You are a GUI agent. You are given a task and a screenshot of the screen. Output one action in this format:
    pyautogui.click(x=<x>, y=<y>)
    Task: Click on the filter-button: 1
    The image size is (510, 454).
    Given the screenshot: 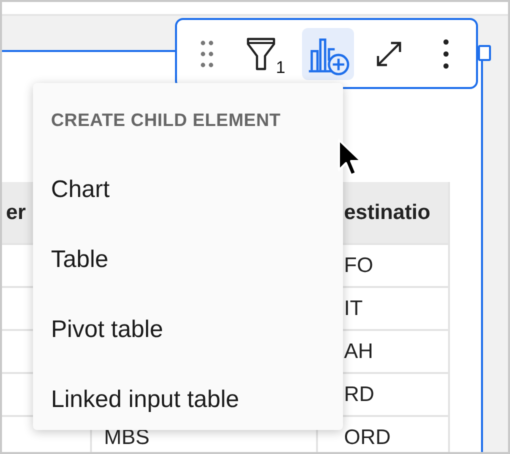 What is the action you would take?
    pyautogui.click(x=266, y=54)
    